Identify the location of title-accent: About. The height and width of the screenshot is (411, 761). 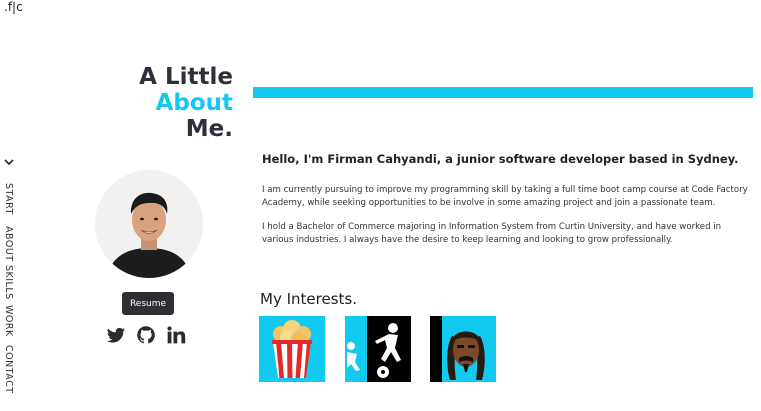
(194, 103).